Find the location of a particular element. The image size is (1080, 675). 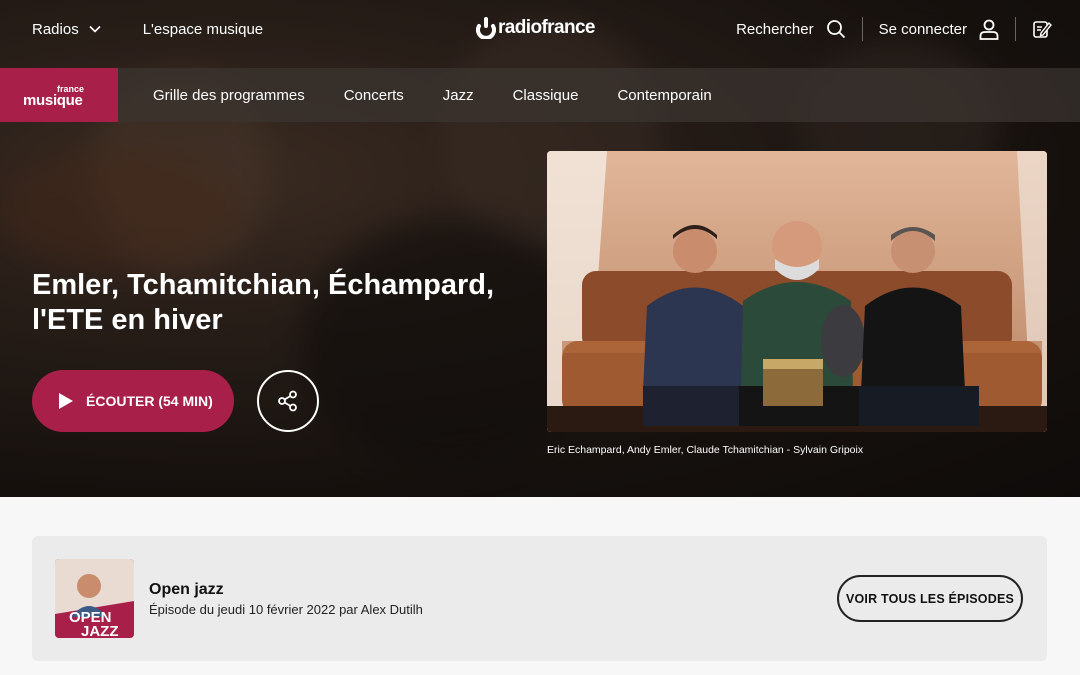

chevron-down-icon is located at coordinates (95, 29).